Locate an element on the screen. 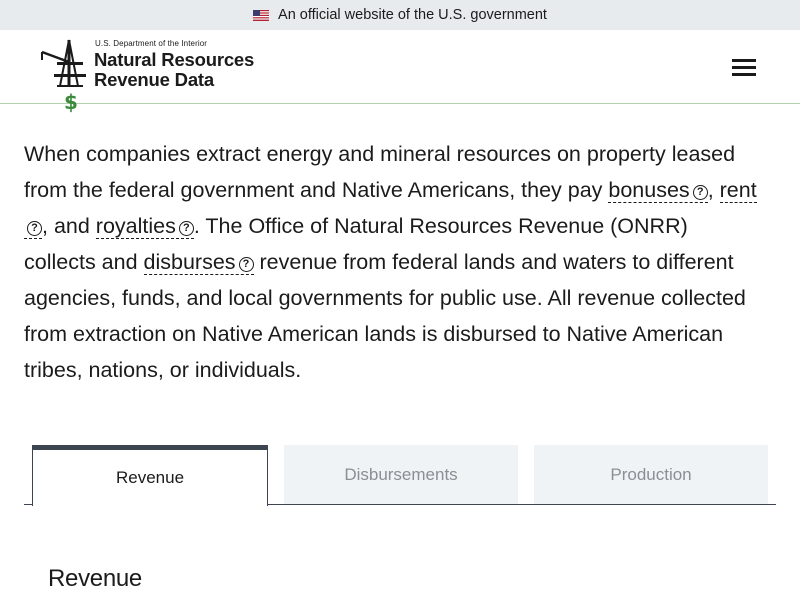 This screenshot has width=800, height=600. tab-label: Production is located at coordinates (651, 474).